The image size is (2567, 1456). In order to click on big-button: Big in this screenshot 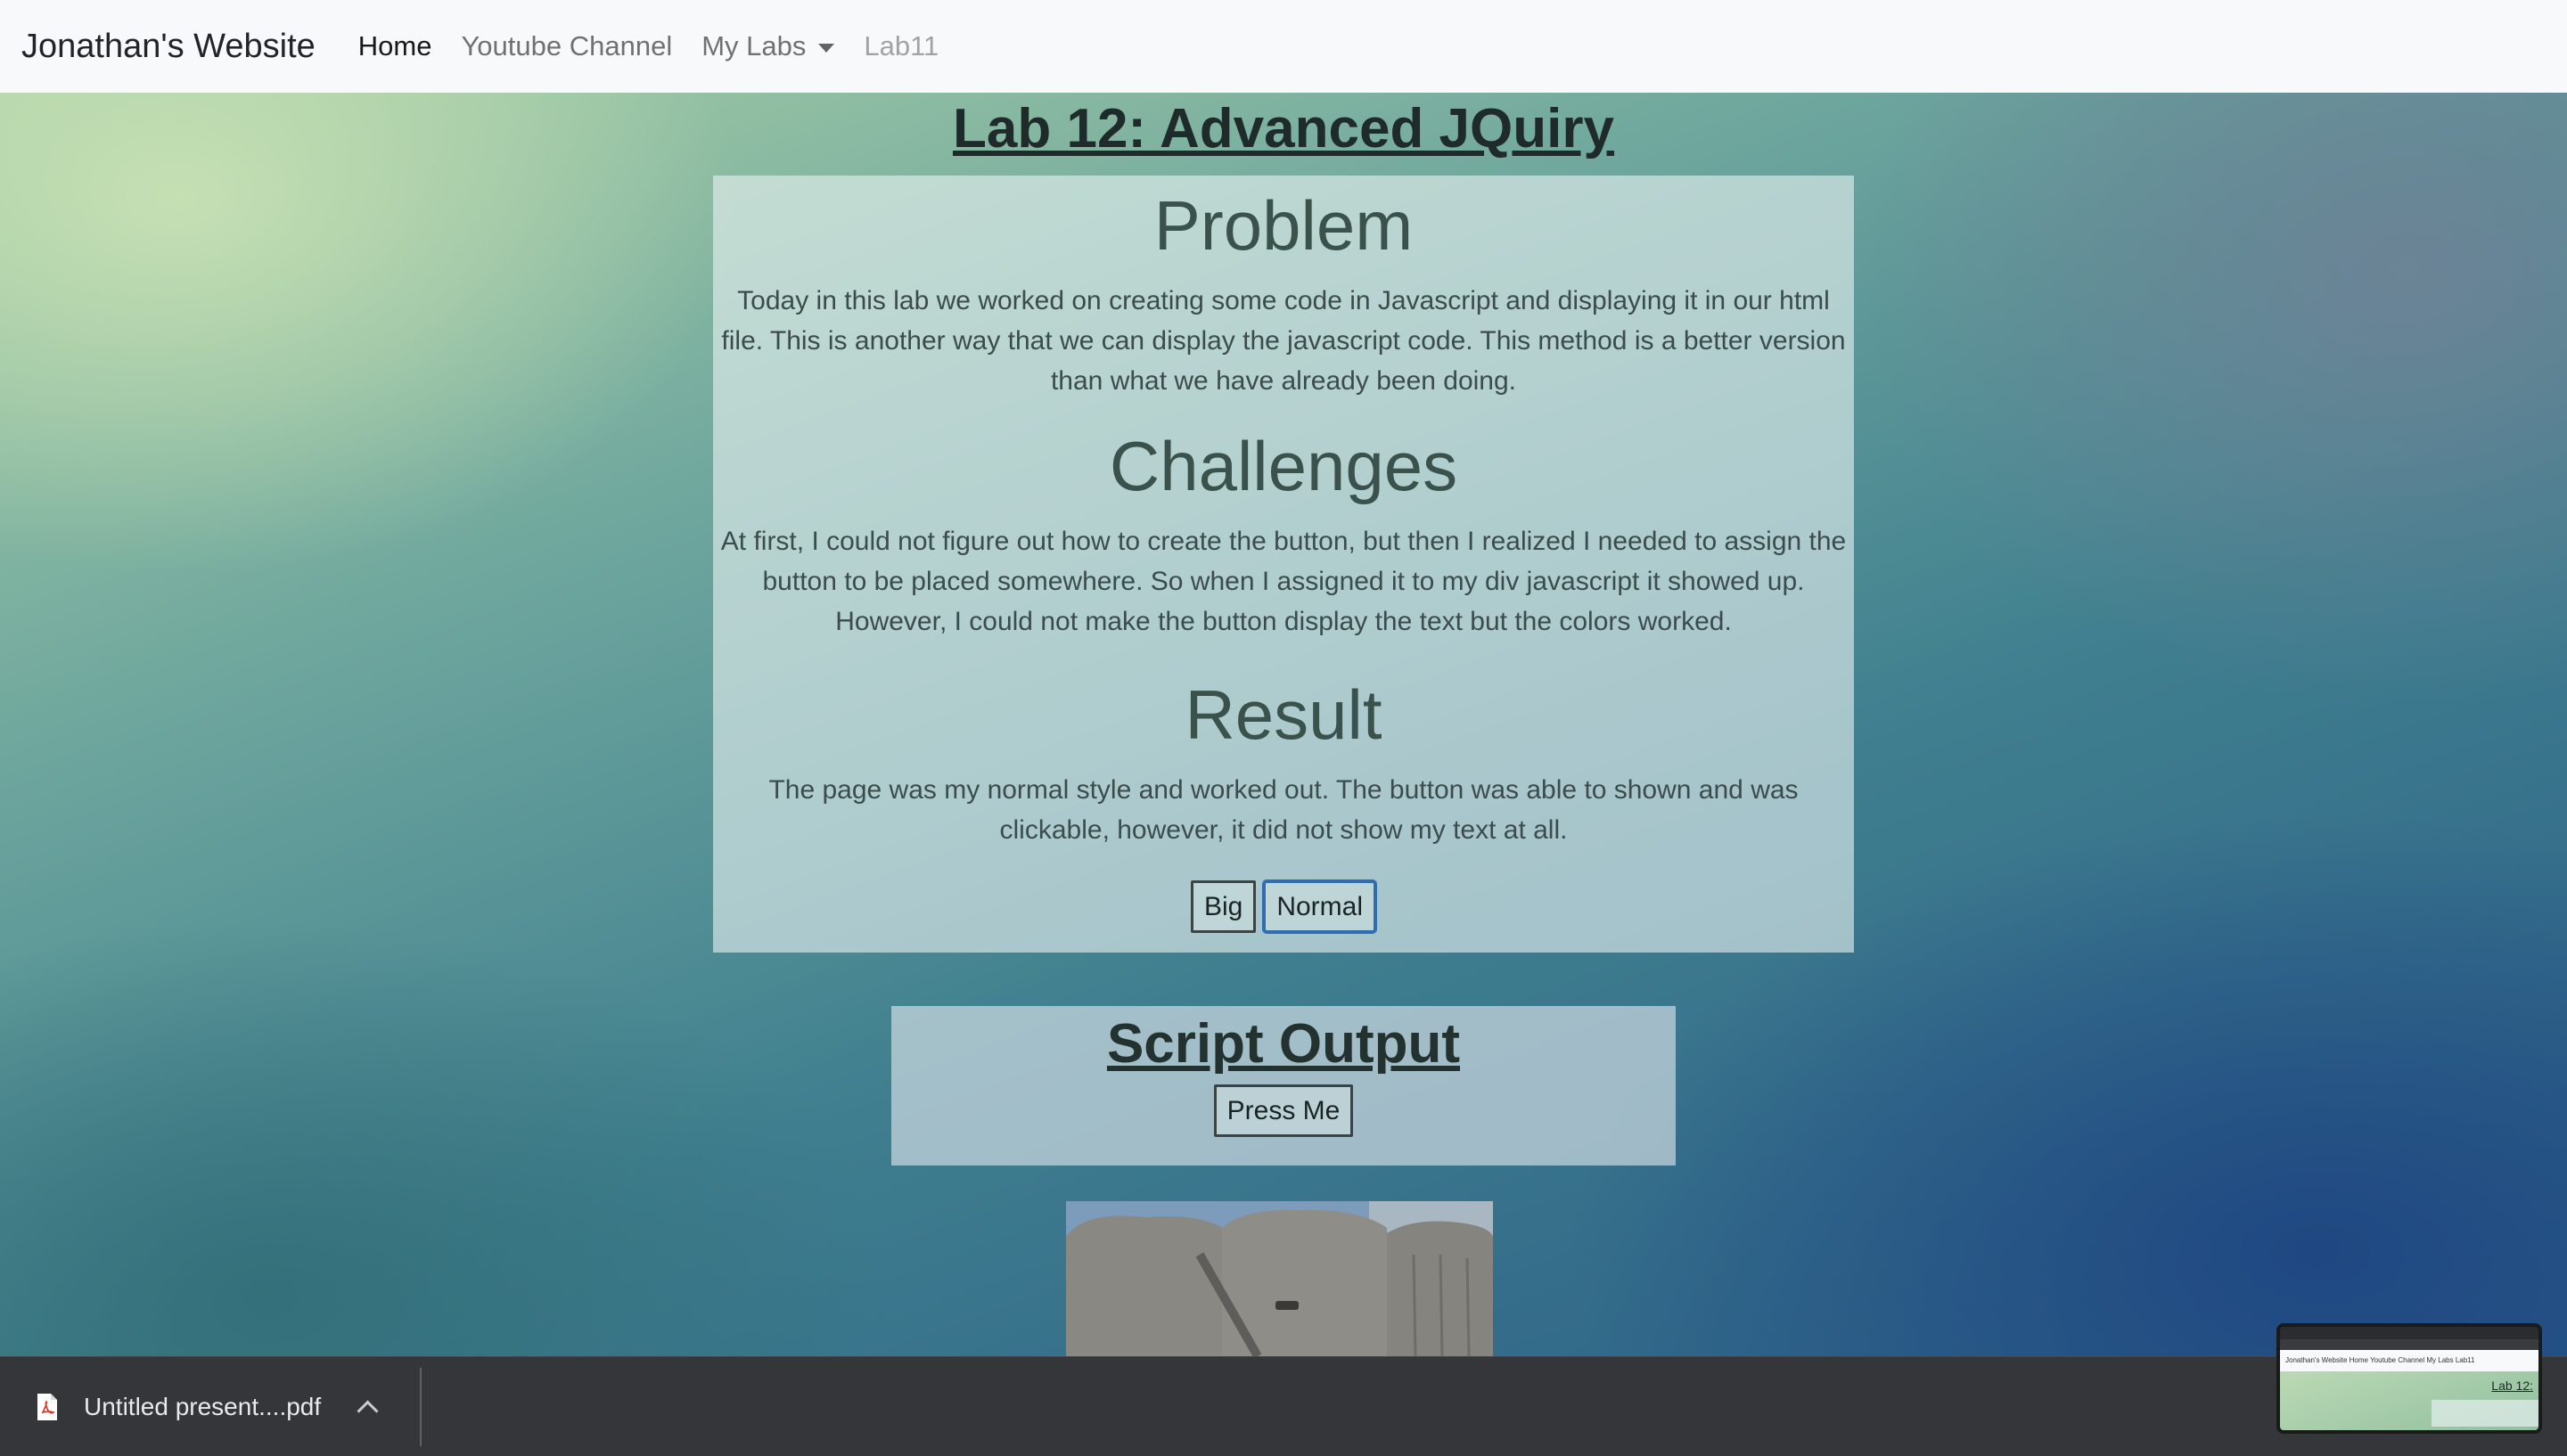, I will do `click(1223, 906)`.